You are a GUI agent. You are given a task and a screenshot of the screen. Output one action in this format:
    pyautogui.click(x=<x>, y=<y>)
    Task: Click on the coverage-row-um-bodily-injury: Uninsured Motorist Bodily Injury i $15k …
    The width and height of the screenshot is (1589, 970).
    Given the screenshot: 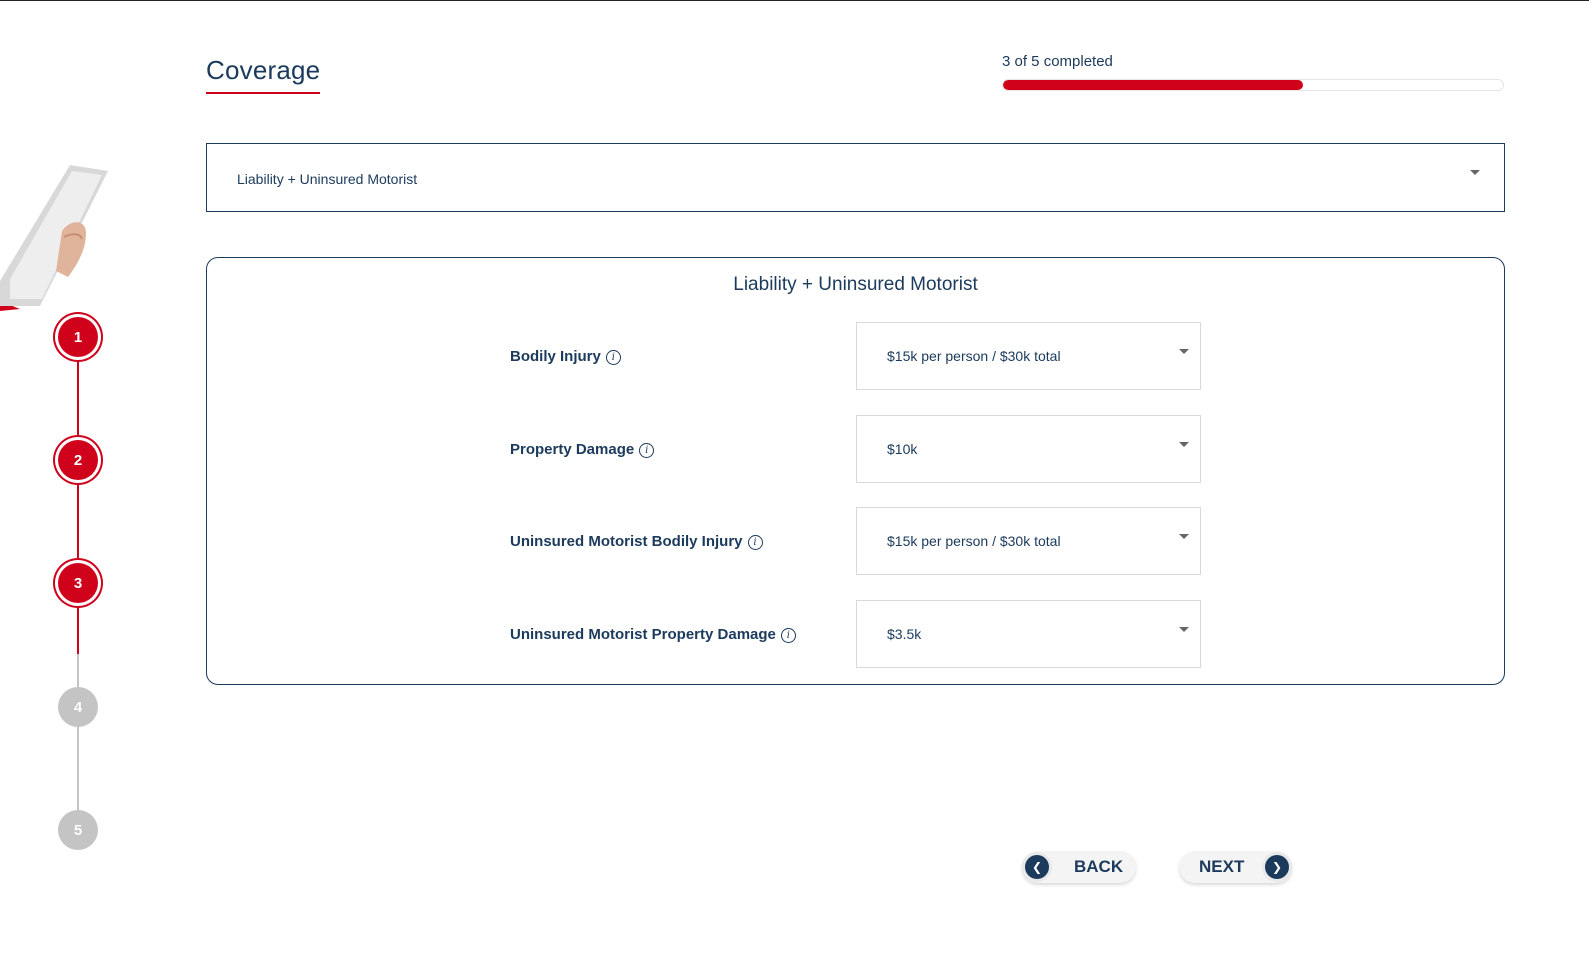 What is the action you would take?
    pyautogui.click(x=855, y=541)
    